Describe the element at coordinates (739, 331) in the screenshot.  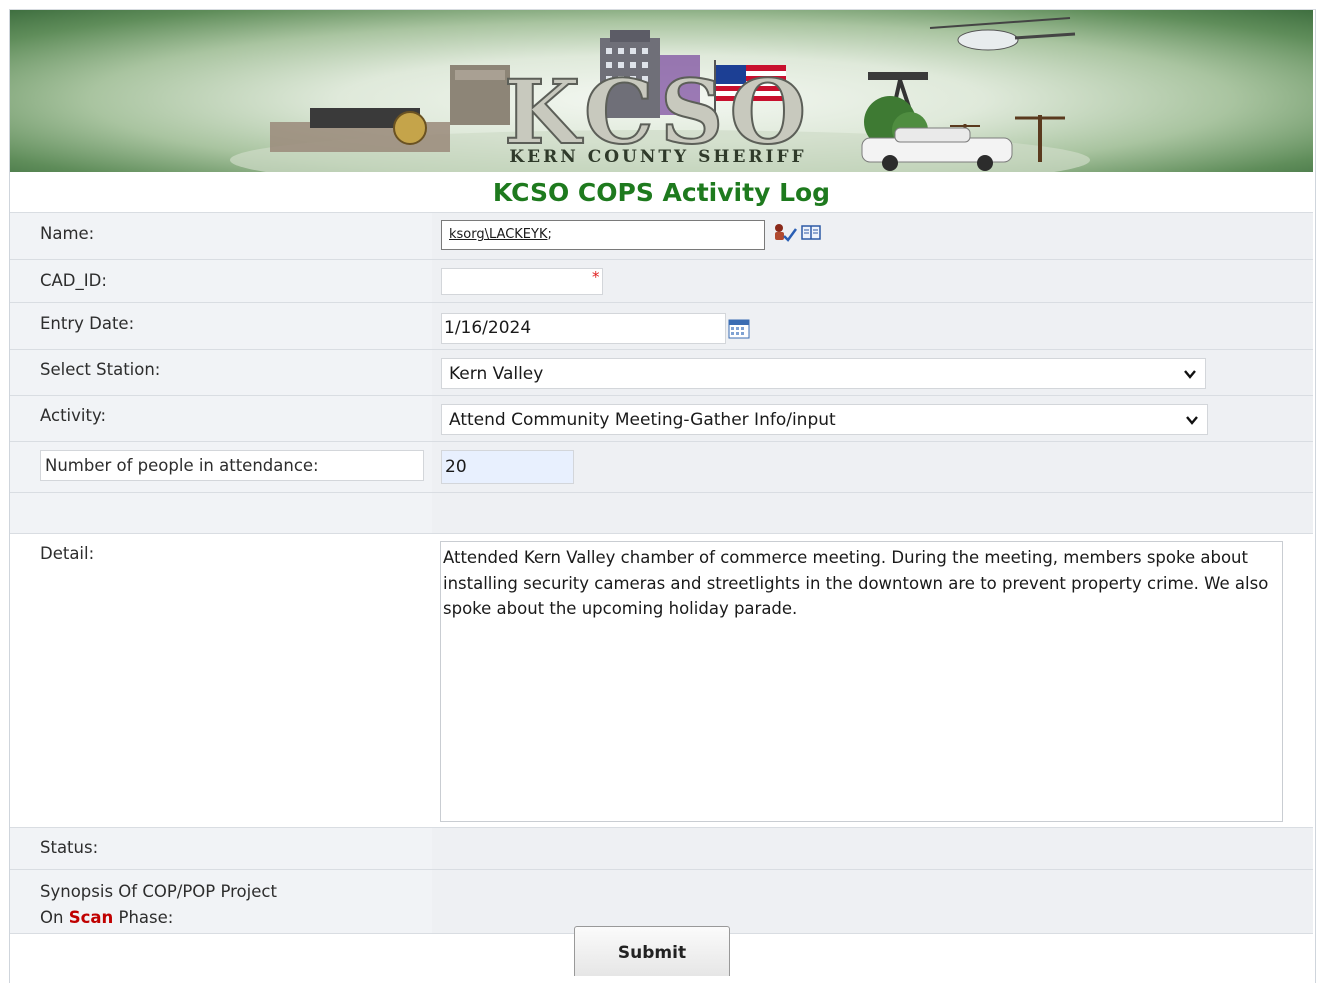
I see `calendar-icon` at that location.